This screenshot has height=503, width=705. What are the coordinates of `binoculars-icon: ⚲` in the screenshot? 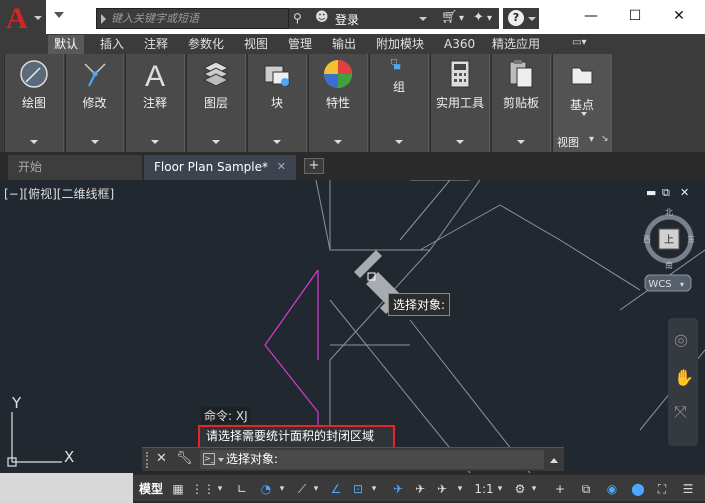 It's located at (297, 18).